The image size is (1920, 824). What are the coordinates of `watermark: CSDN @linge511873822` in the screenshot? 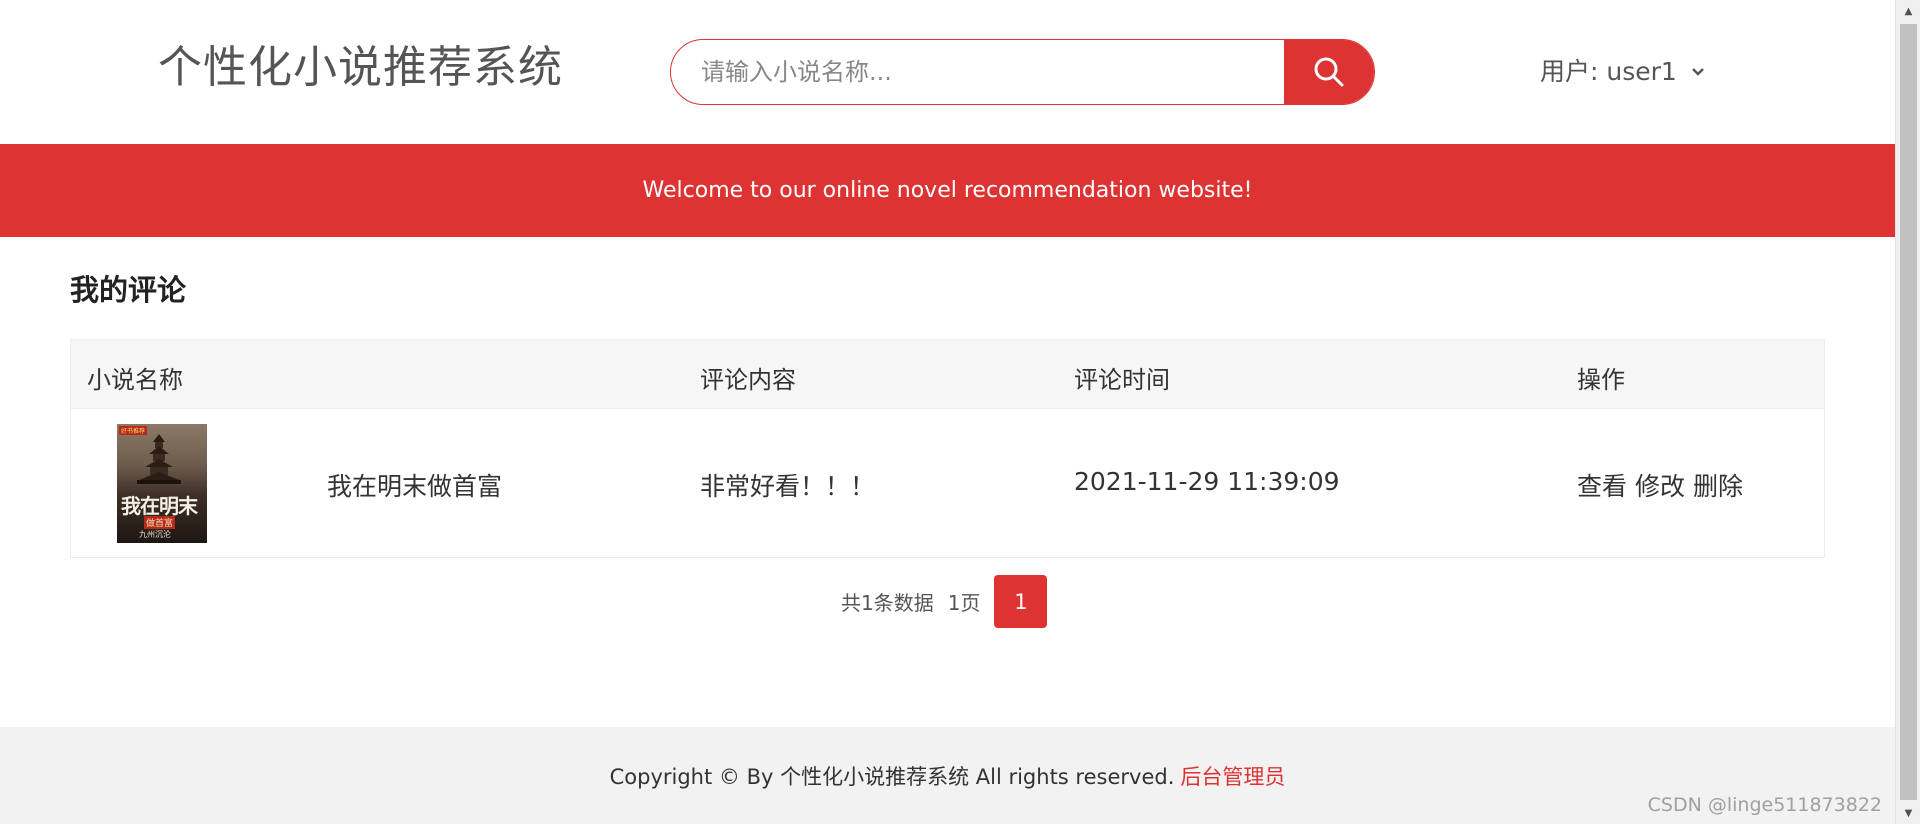 It's located at (1764, 805).